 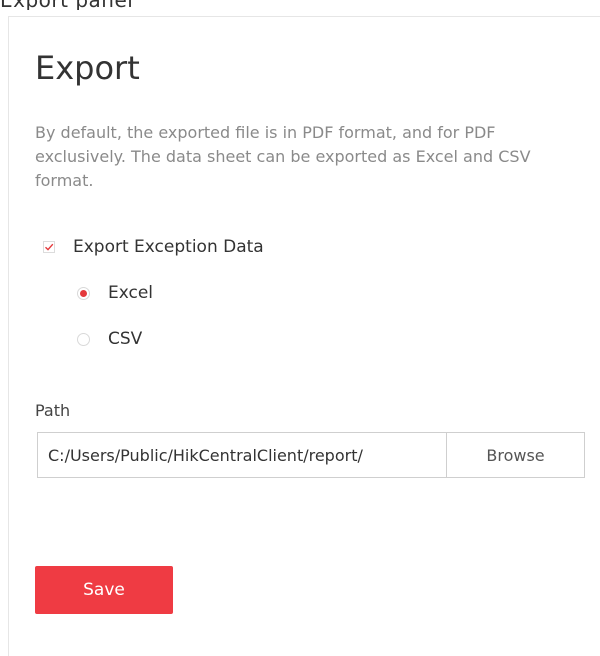 I want to click on radio-option-csv: CSV, so click(x=109, y=339).